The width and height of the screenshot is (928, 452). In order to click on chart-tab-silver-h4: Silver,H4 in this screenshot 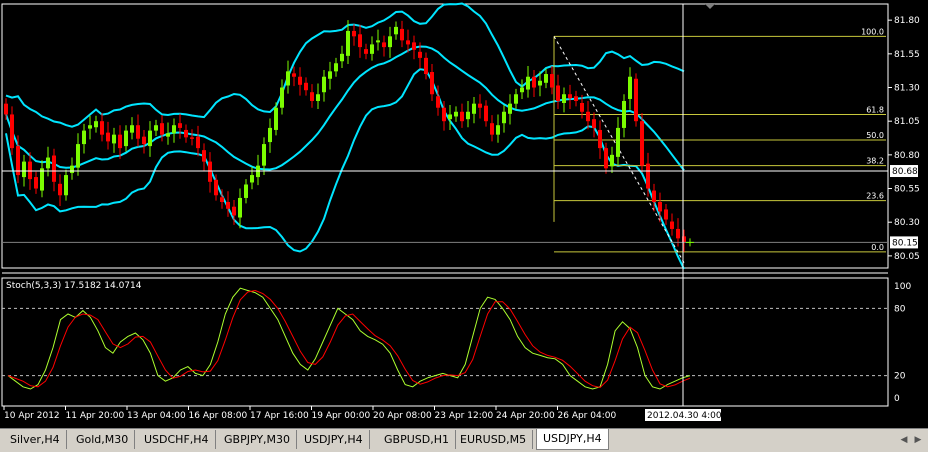, I will do `click(35, 439)`.